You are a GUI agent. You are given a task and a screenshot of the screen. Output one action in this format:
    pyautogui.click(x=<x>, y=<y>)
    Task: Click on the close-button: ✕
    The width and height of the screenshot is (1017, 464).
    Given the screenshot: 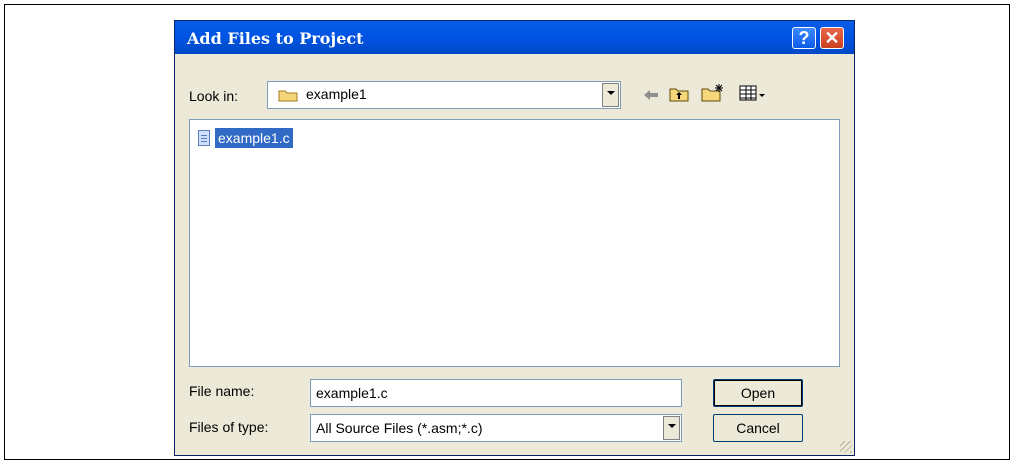 What is the action you would take?
    pyautogui.click(x=832, y=38)
    